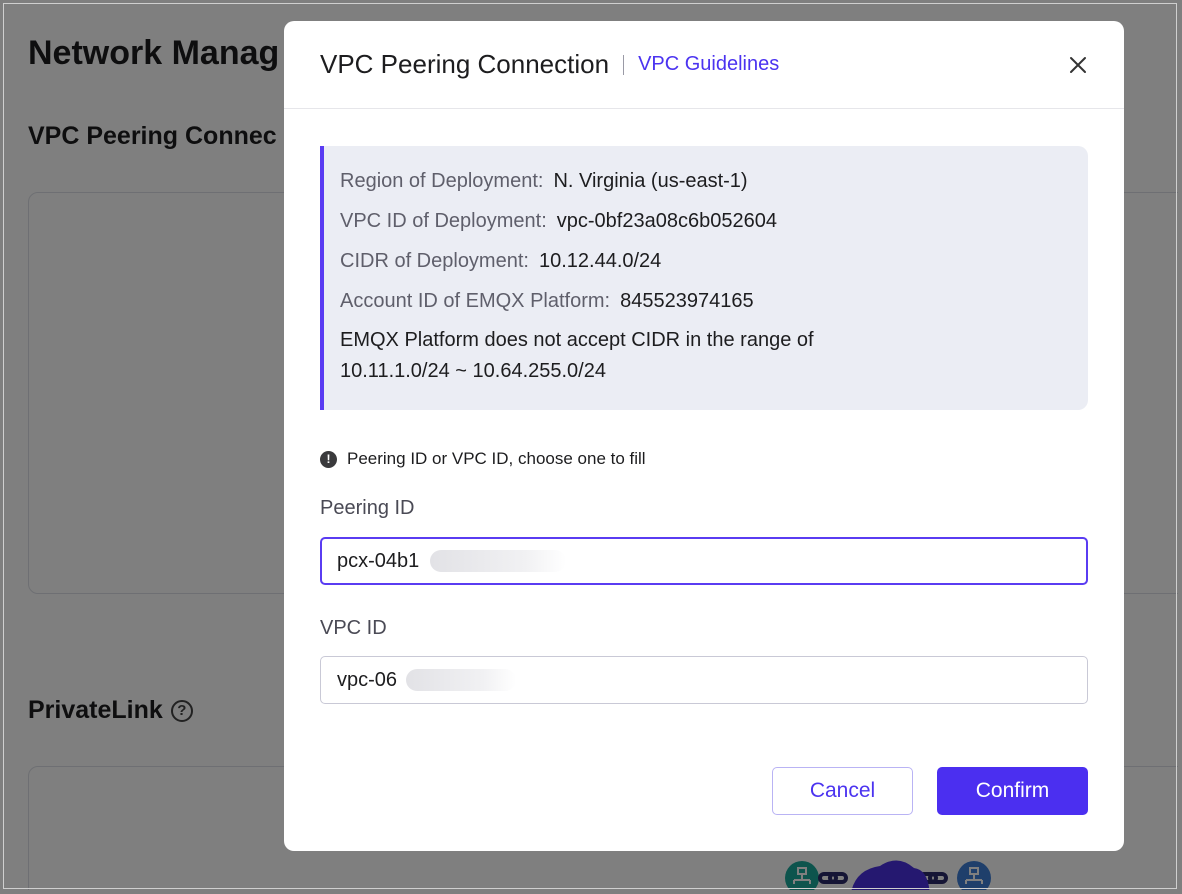  I want to click on peering-id-label: Peering ID, so click(367, 508).